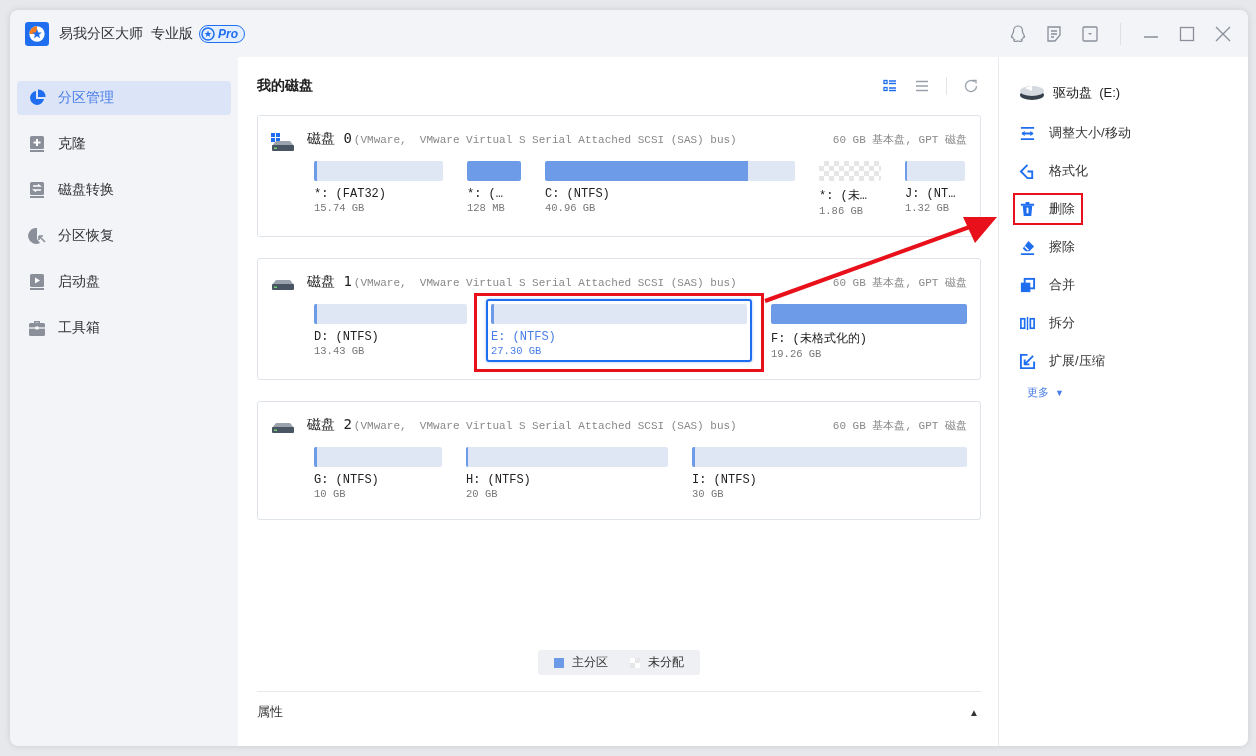  I want to click on partition: J: (NT… 1.32 GB, so click(935, 187).